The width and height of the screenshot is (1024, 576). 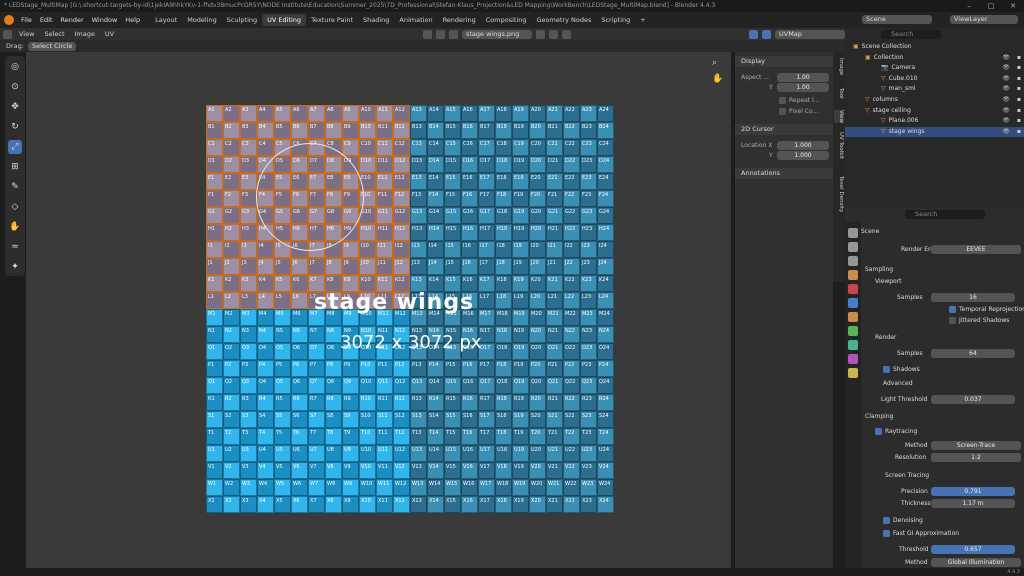 I want to click on display-panel-header: Display, so click(x=784, y=61).